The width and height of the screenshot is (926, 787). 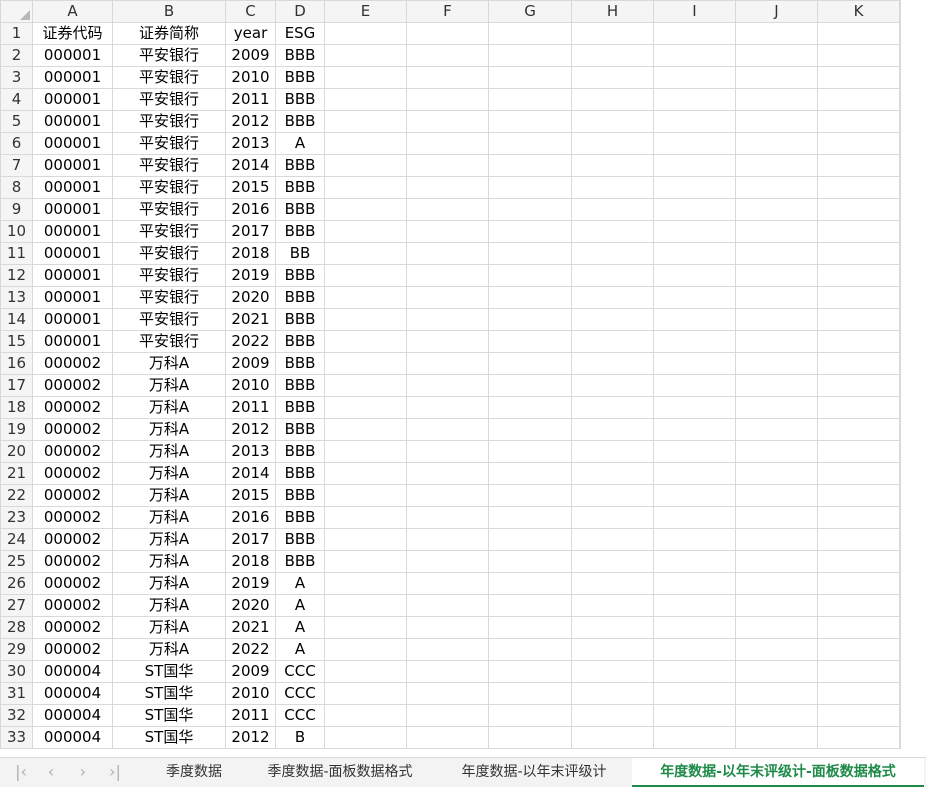 What do you see at coordinates (169, 11) in the screenshot?
I see `column-header: B` at bounding box center [169, 11].